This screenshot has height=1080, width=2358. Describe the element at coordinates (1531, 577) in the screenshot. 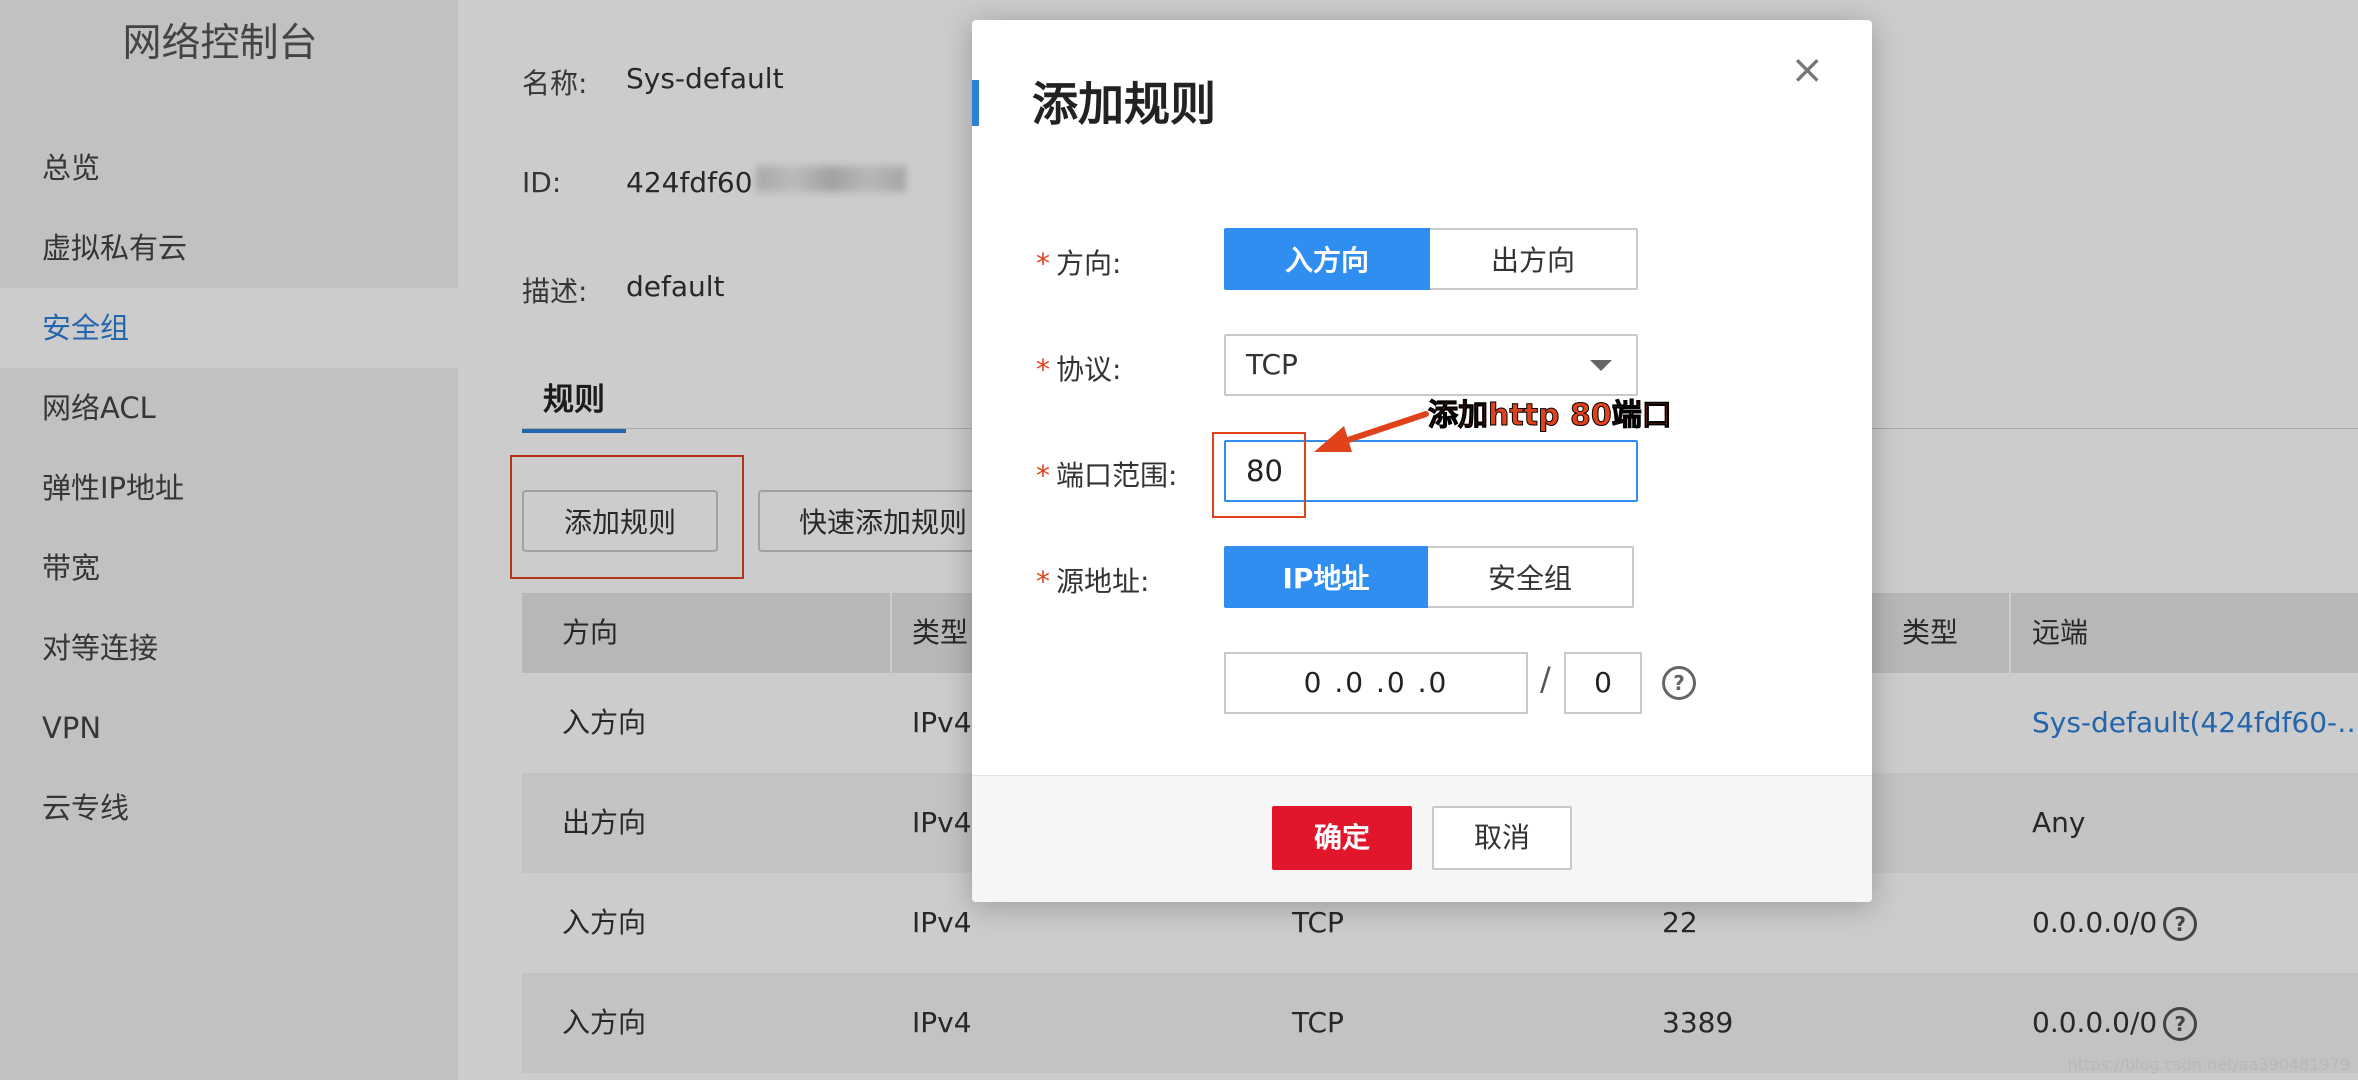

I see `source-security-group-button: 安全组` at that location.